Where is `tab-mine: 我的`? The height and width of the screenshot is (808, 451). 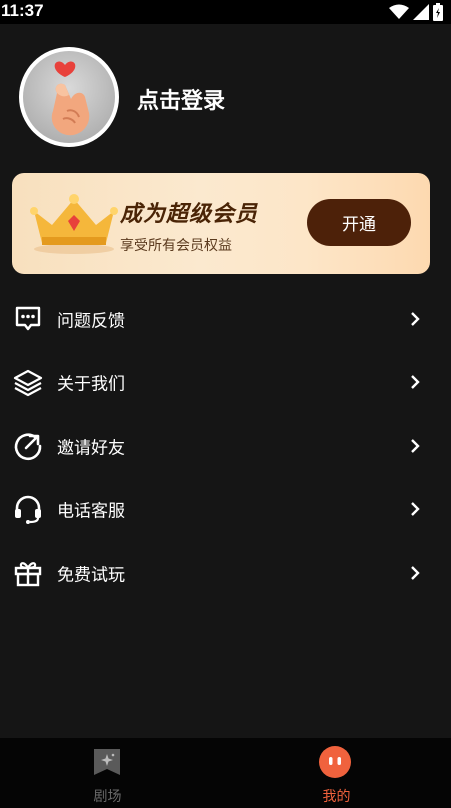 tab-mine: 我的 is located at coordinates (337, 773).